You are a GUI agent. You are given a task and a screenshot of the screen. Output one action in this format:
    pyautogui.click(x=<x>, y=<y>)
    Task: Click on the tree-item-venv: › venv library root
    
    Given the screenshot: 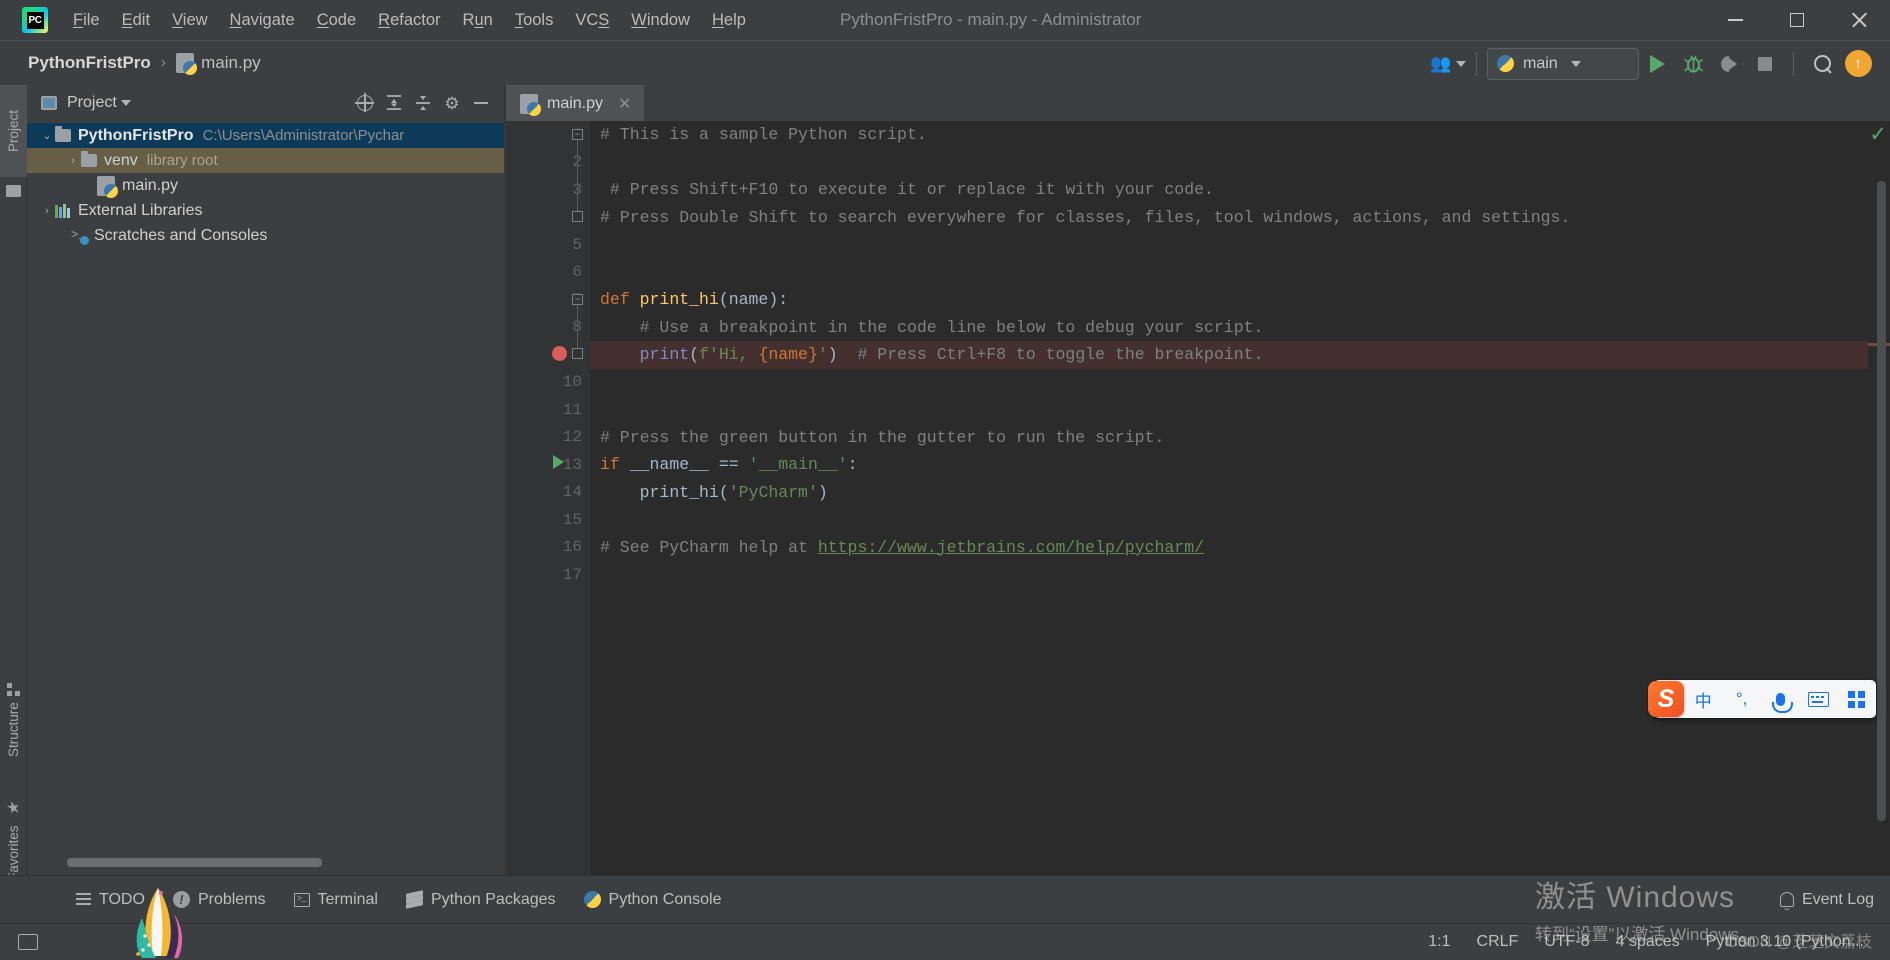 What is the action you would take?
    pyautogui.click(x=265, y=160)
    